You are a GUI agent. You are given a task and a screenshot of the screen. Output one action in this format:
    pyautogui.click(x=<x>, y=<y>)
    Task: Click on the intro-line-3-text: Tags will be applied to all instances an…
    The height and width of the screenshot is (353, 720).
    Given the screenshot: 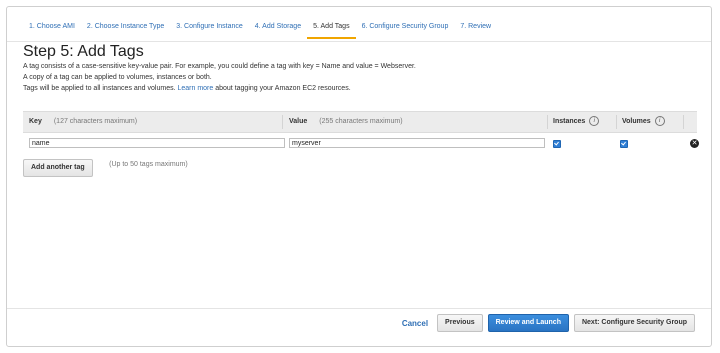 What is the action you would take?
    pyautogui.click(x=99, y=88)
    